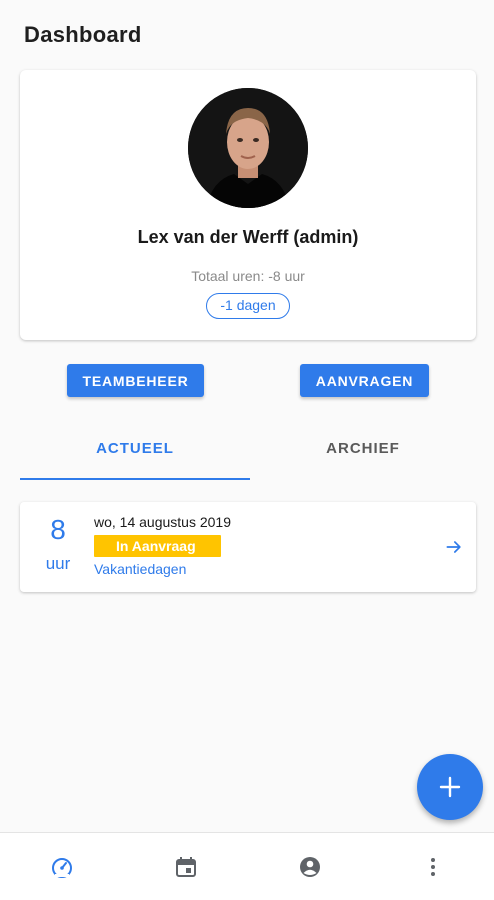 The width and height of the screenshot is (494, 900). Describe the element at coordinates (248, 148) in the screenshot. I see `avatar` at that location.